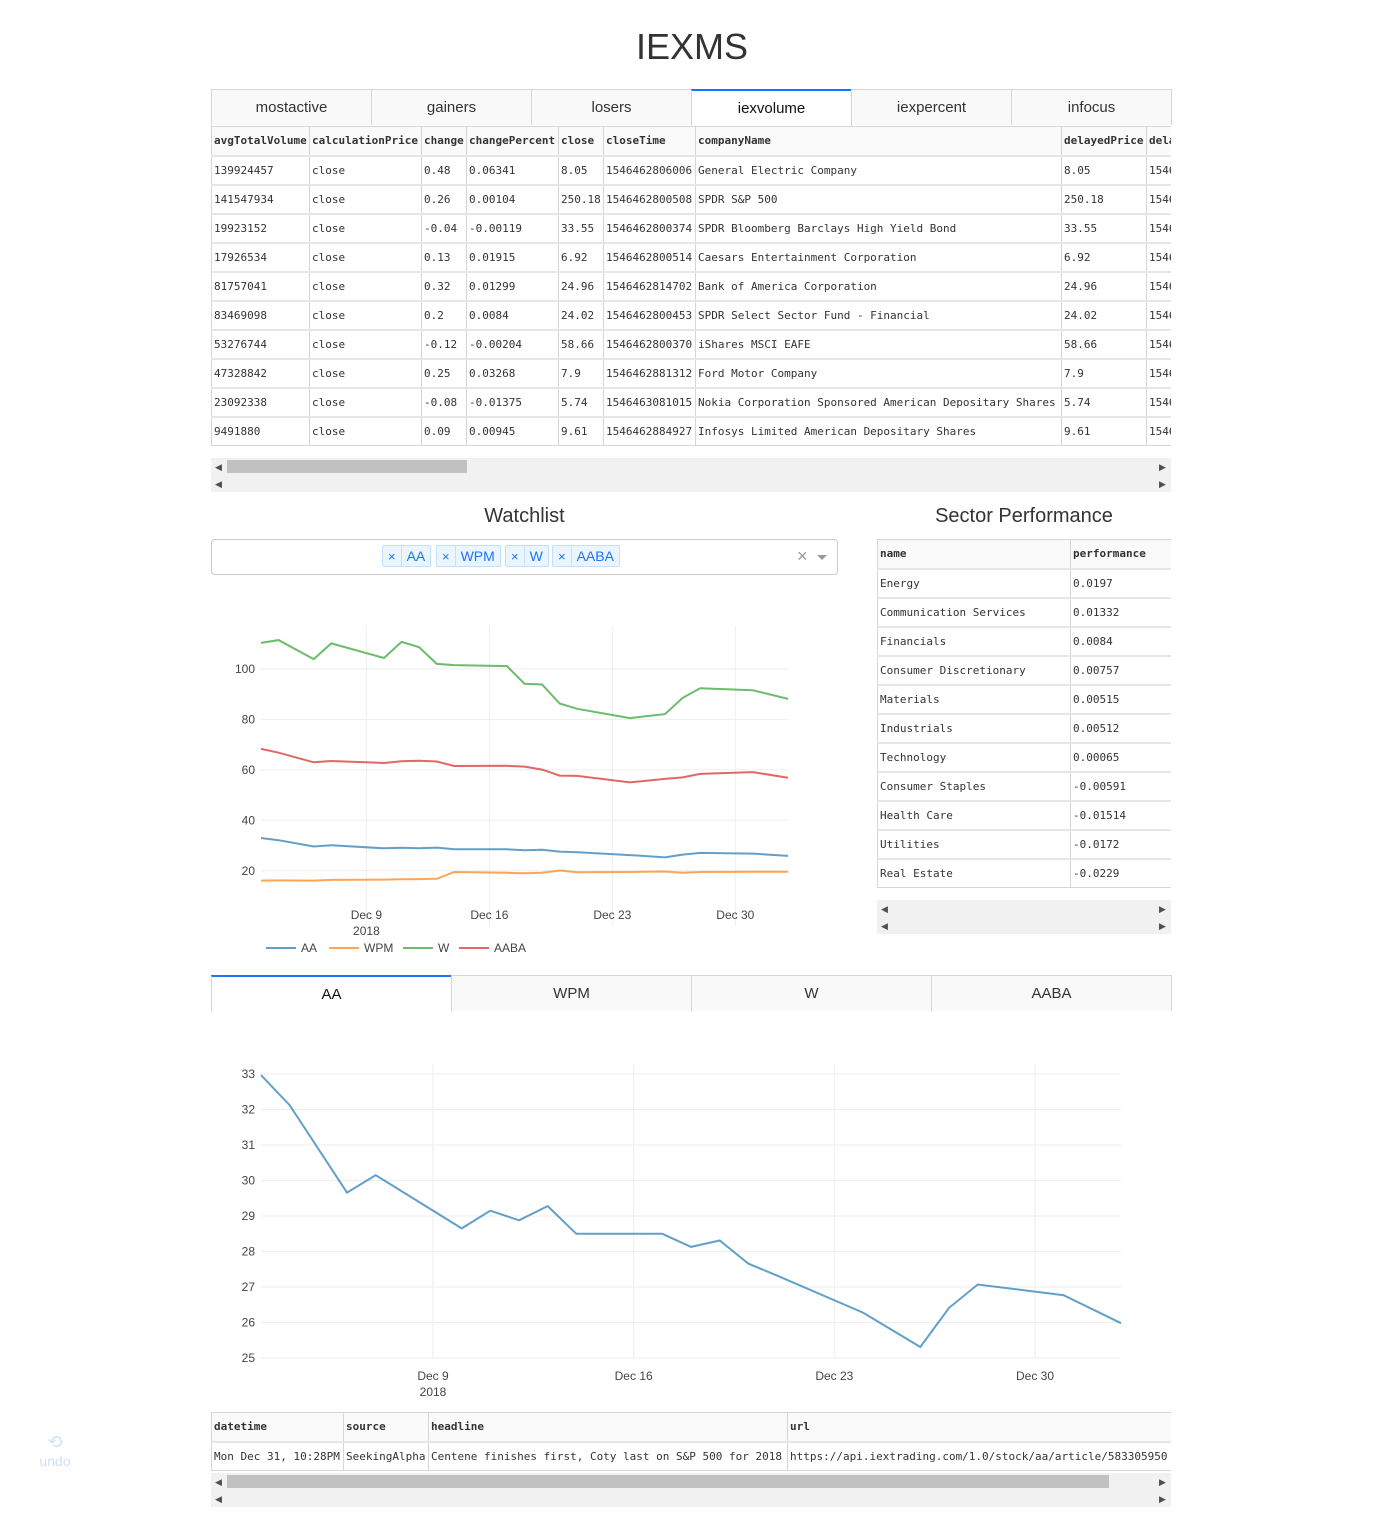  Describe the element at coordinates (802, 556) in the screenshot. I see `clear-all-icon: ×` at that location.